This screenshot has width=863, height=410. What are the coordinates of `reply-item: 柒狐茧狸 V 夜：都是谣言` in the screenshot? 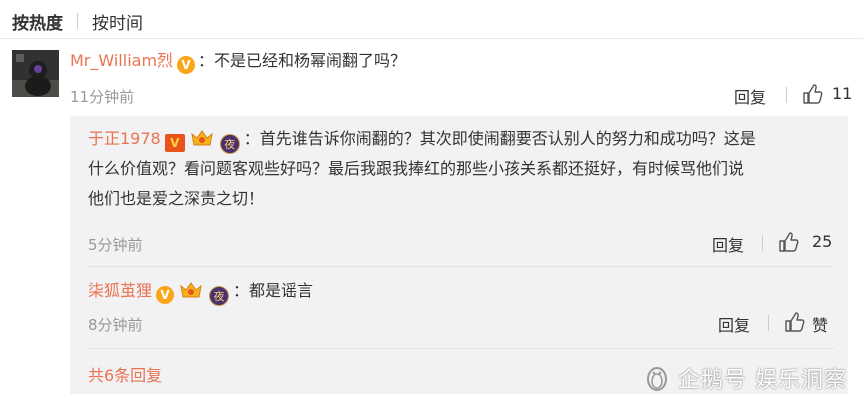 It's located at (200, 291).